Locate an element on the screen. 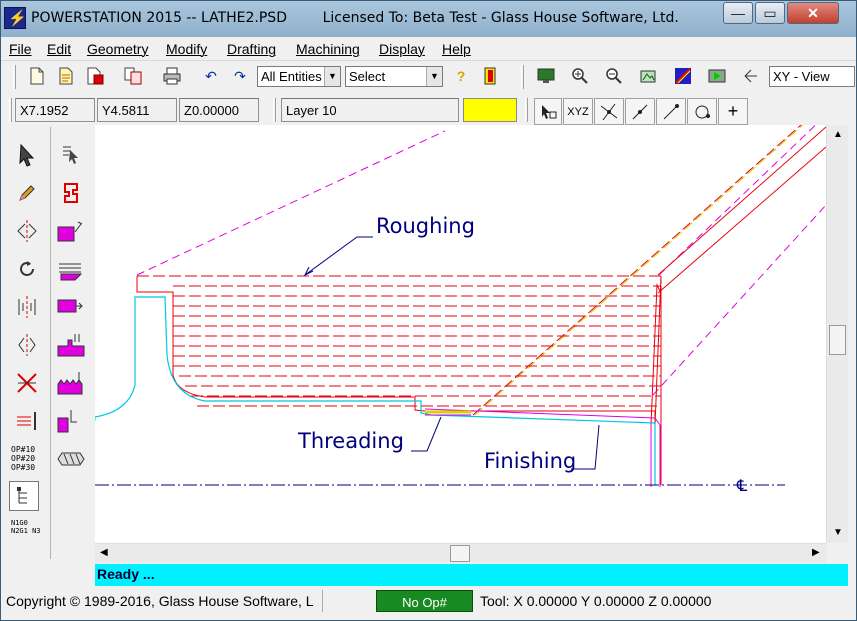  layer-field: Layer 10 is located at coordinates (370, 110).